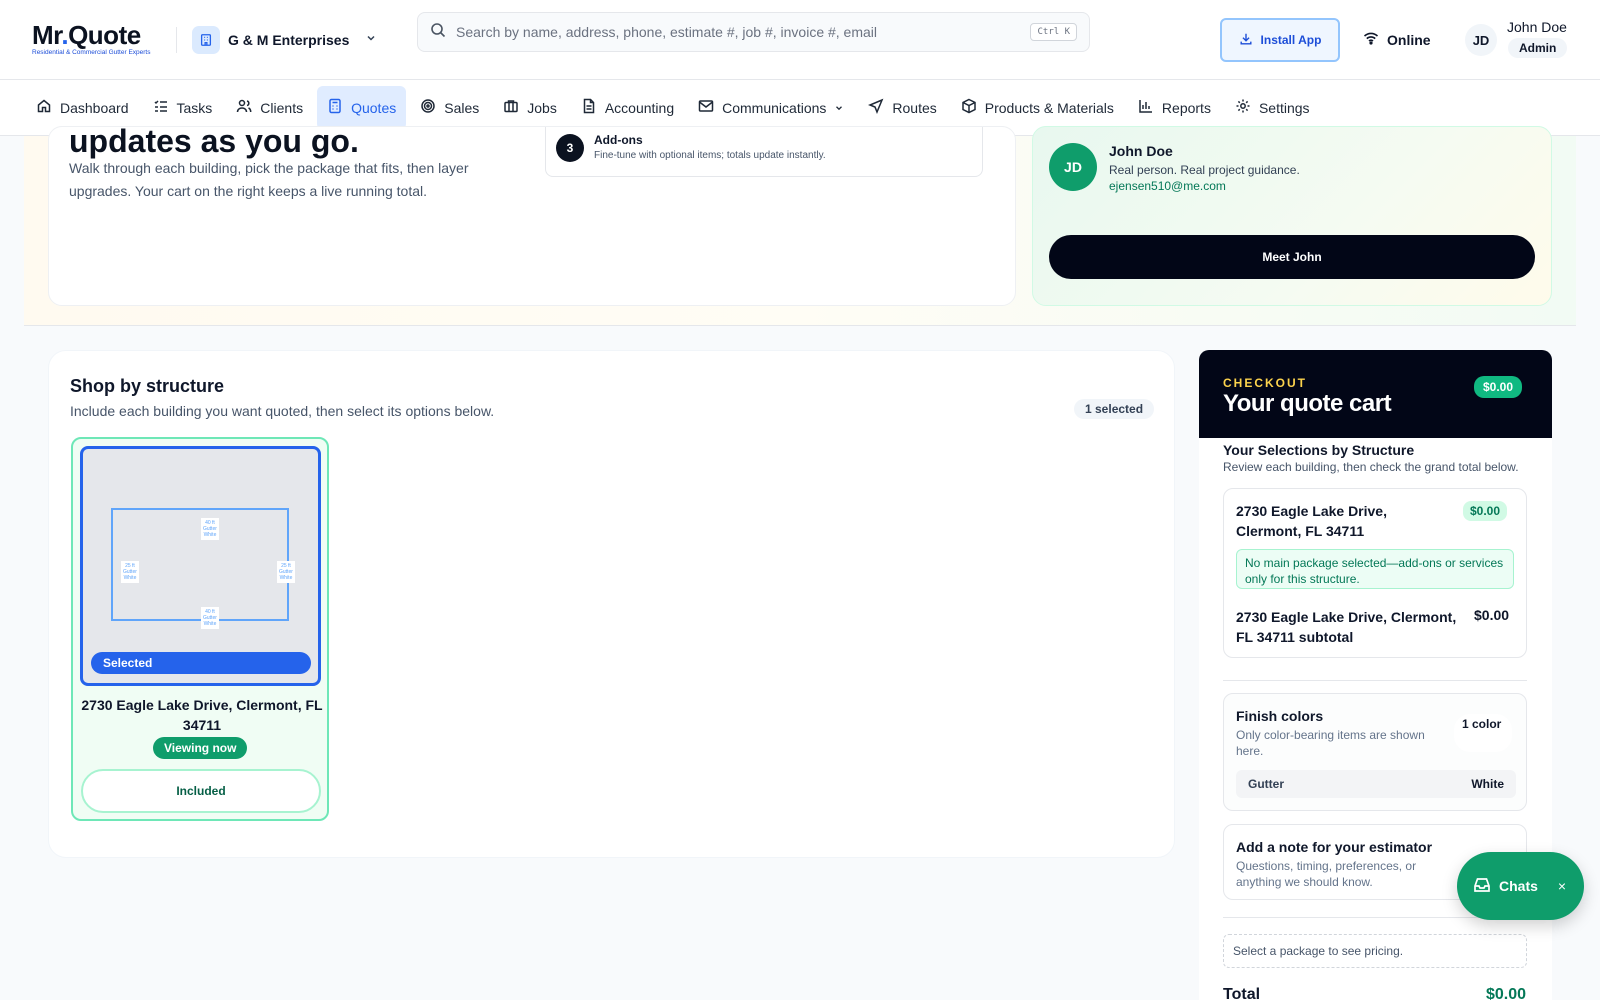  I want to click on target-icon, so click(428, 107).